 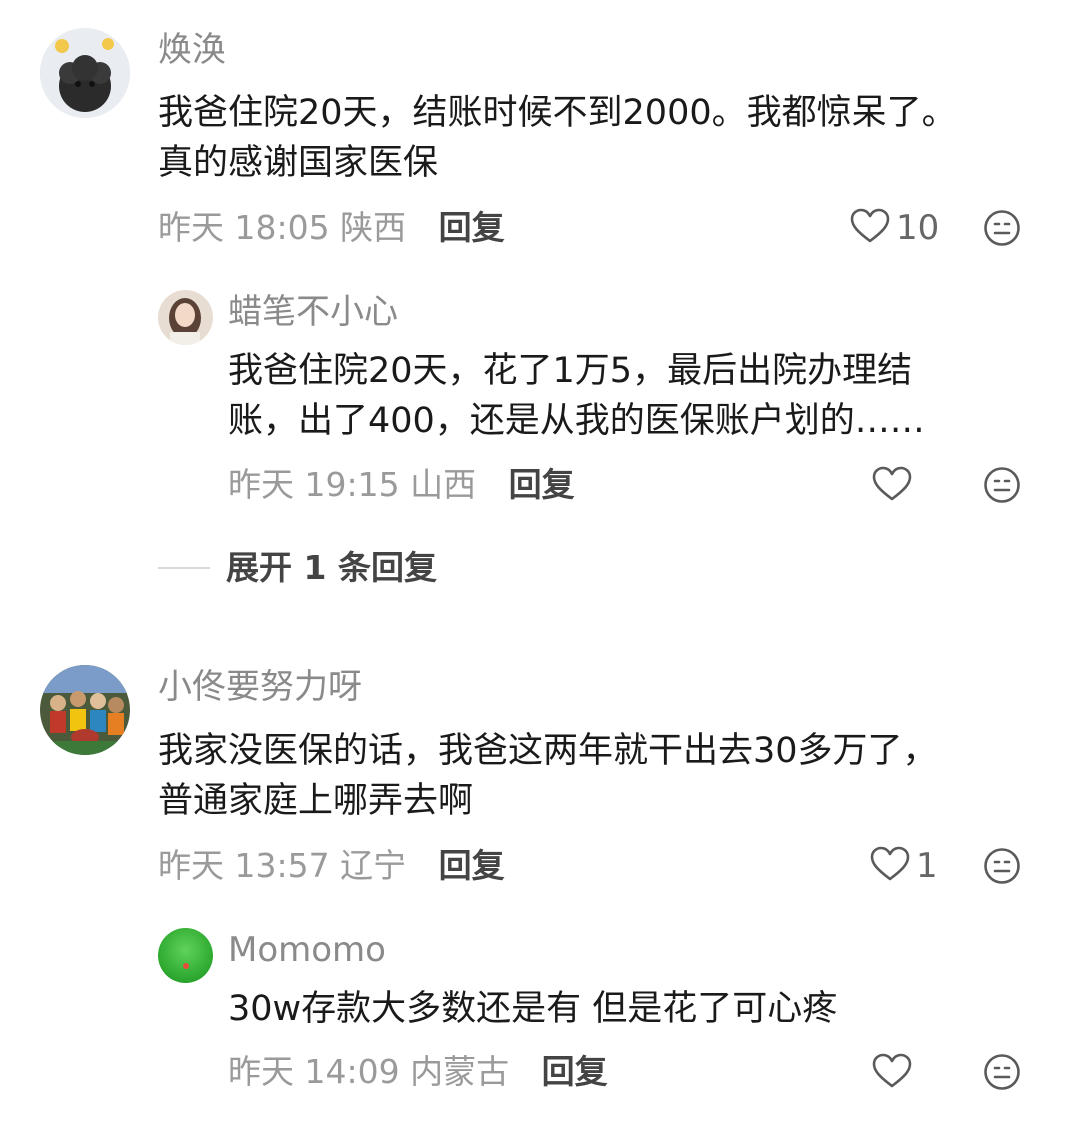 I want to click on comment-location: 山西, so click(x=443, y=484).